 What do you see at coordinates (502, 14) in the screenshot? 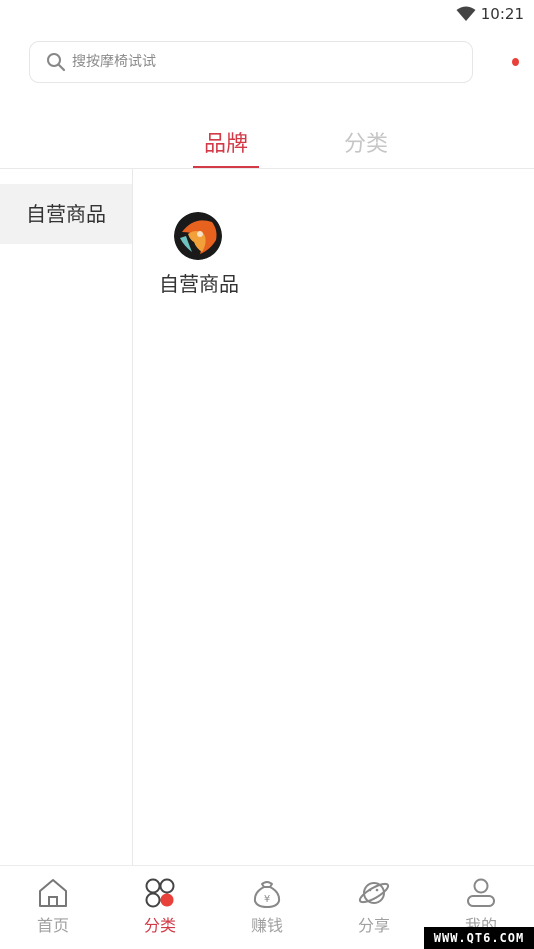
I see `status-time: 10:21` at bounding box center [502, 14].